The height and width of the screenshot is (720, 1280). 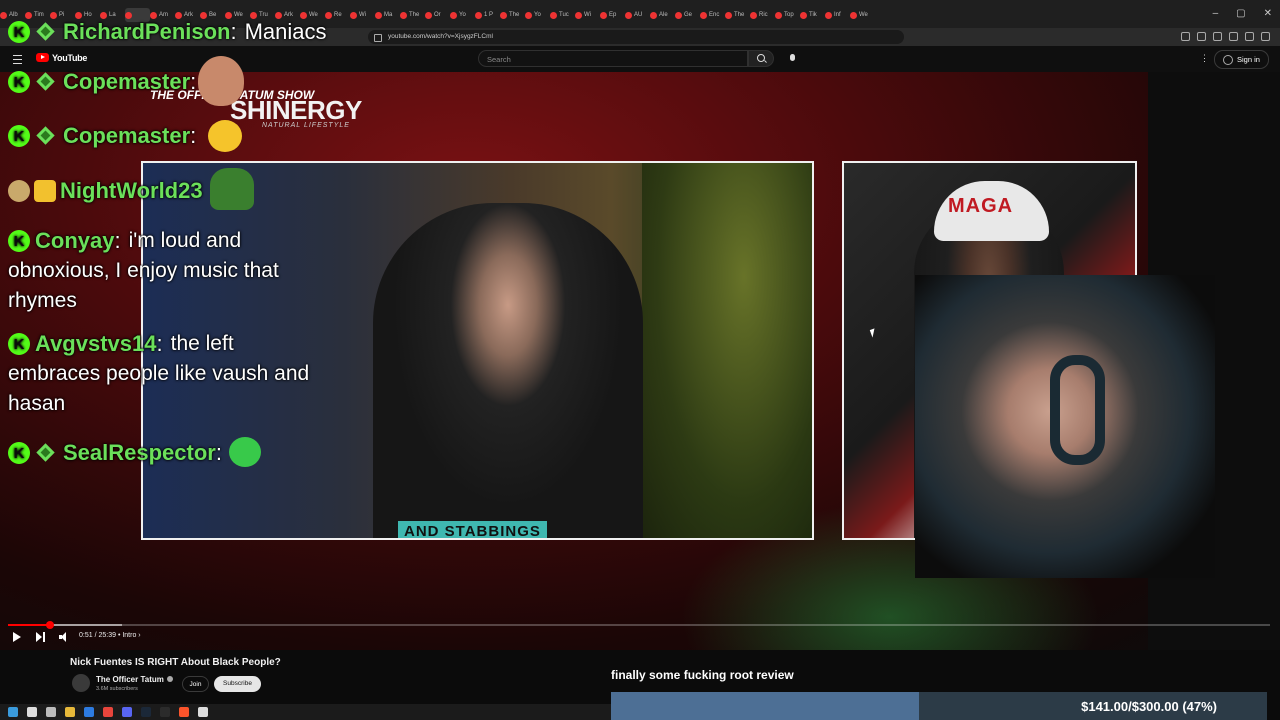 I want to click on channel-name: The Officer Tatum, so click(x=134, y=679).